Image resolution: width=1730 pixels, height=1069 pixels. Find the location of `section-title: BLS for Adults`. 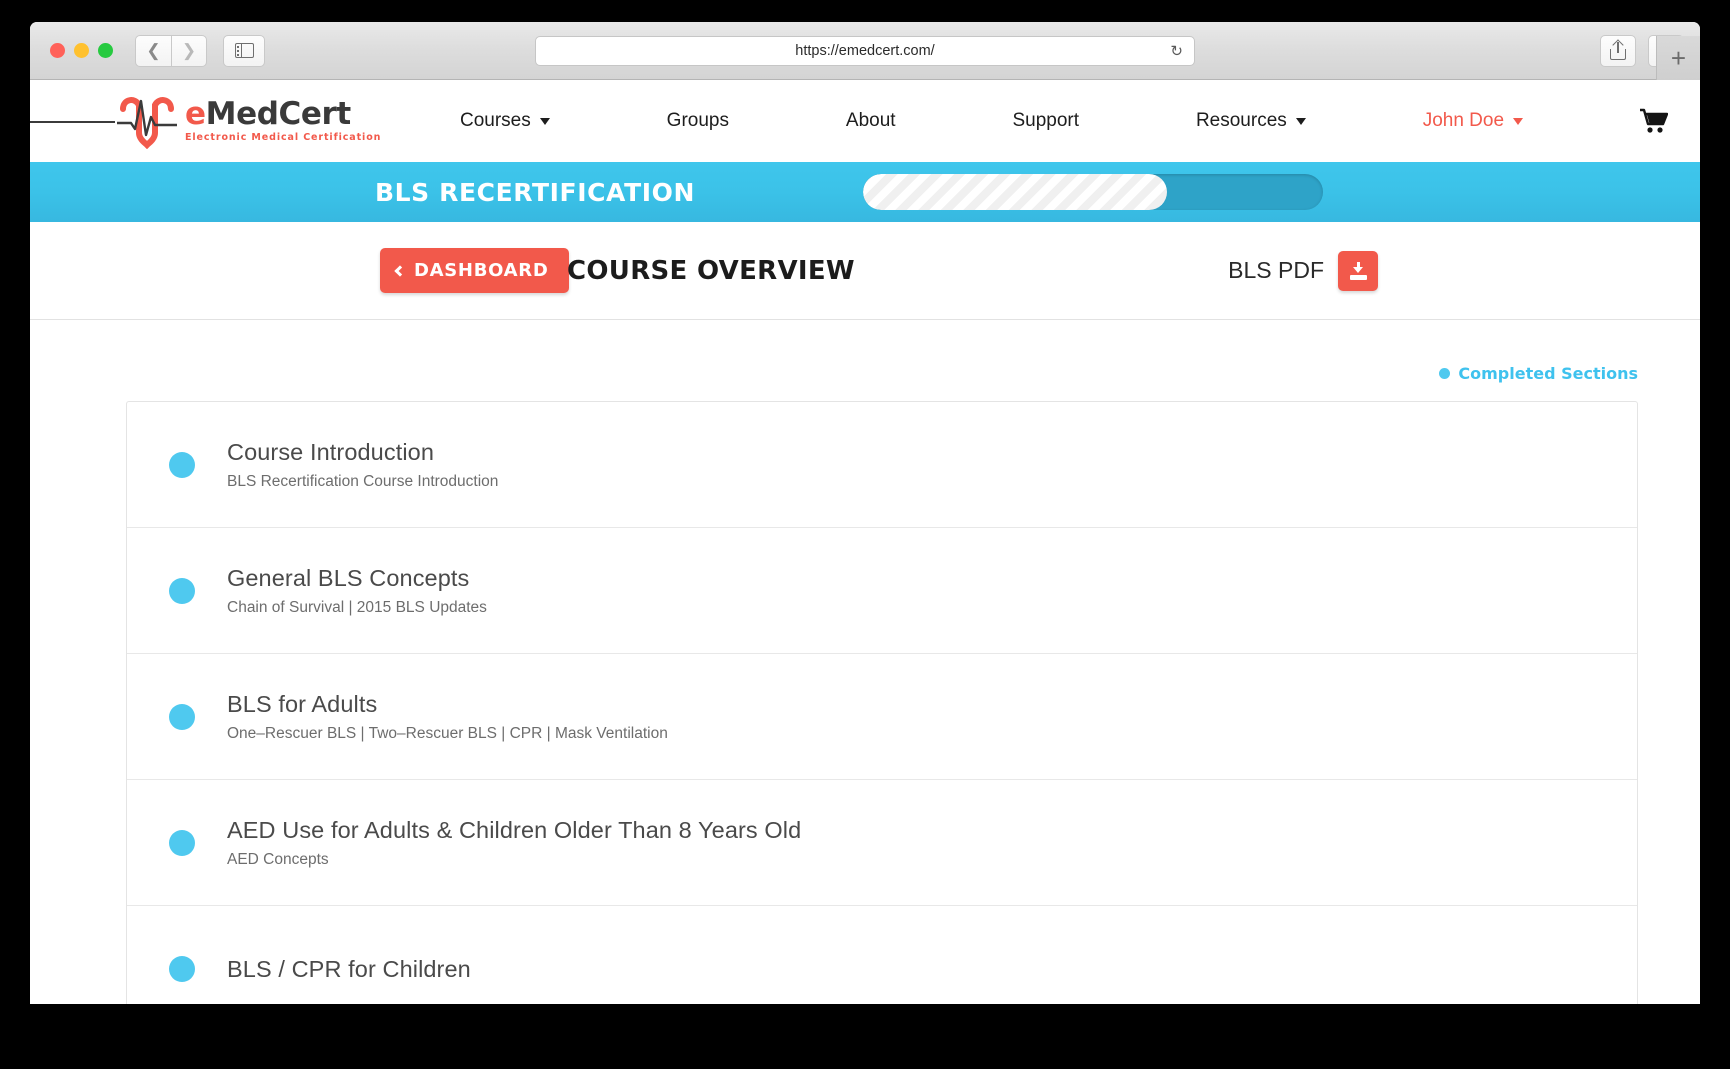

section-title: BLS for Adults is located at coordinates (302, 703).